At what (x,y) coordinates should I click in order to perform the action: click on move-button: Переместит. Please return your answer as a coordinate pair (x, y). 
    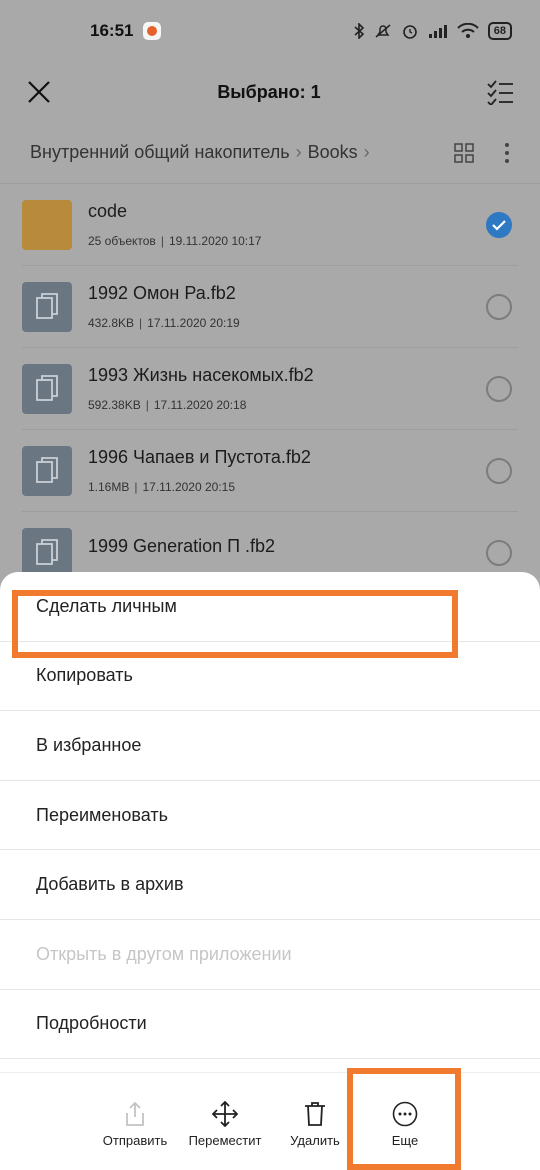
    Looking at the image, I should click on (225, 1121).